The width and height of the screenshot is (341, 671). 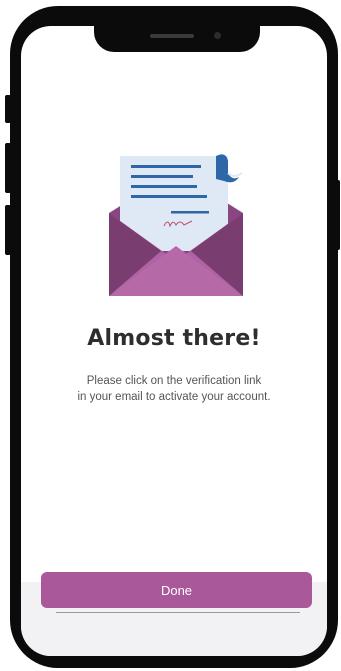 What do you see at coordinates (174, 338) in the screenshot?
I see `page-title: Almost there!` at bounding box center [174, 338].